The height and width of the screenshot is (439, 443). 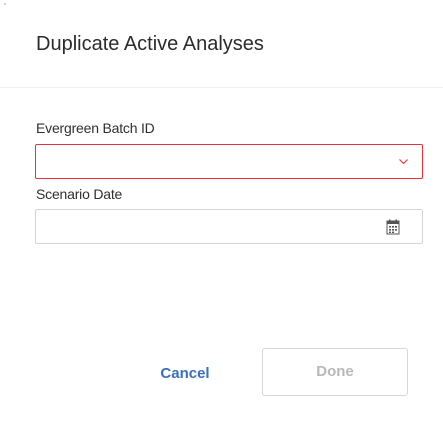 I want to click on calendar-icon, so click(x=393, y=227).